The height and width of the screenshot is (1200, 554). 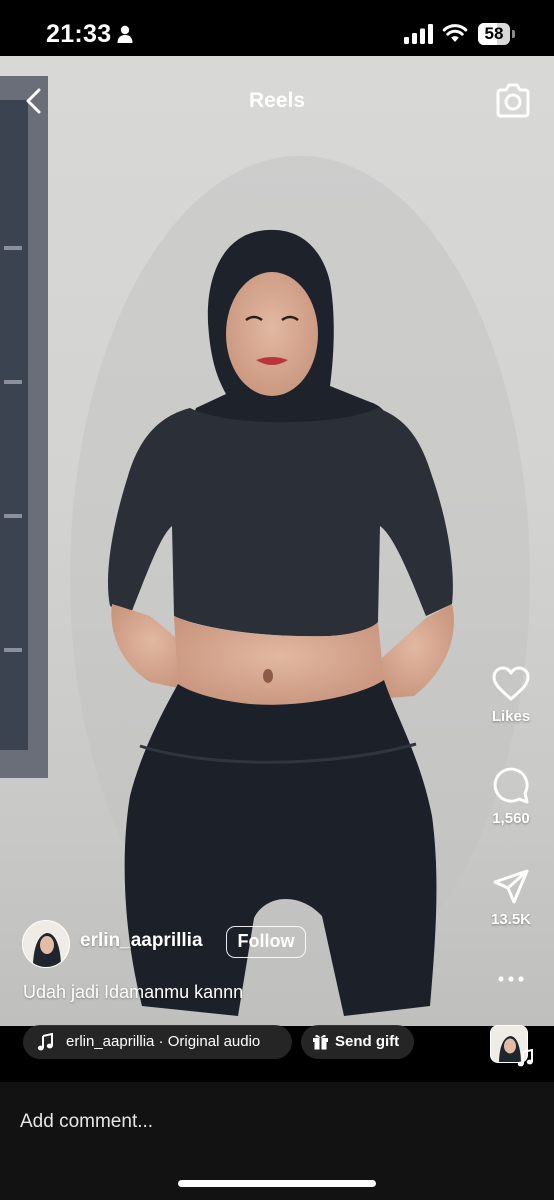 What do you see at coordinates (266, 942) in the screenshot?
I see `follow-button: Follow` at bounding box center [266, 942].